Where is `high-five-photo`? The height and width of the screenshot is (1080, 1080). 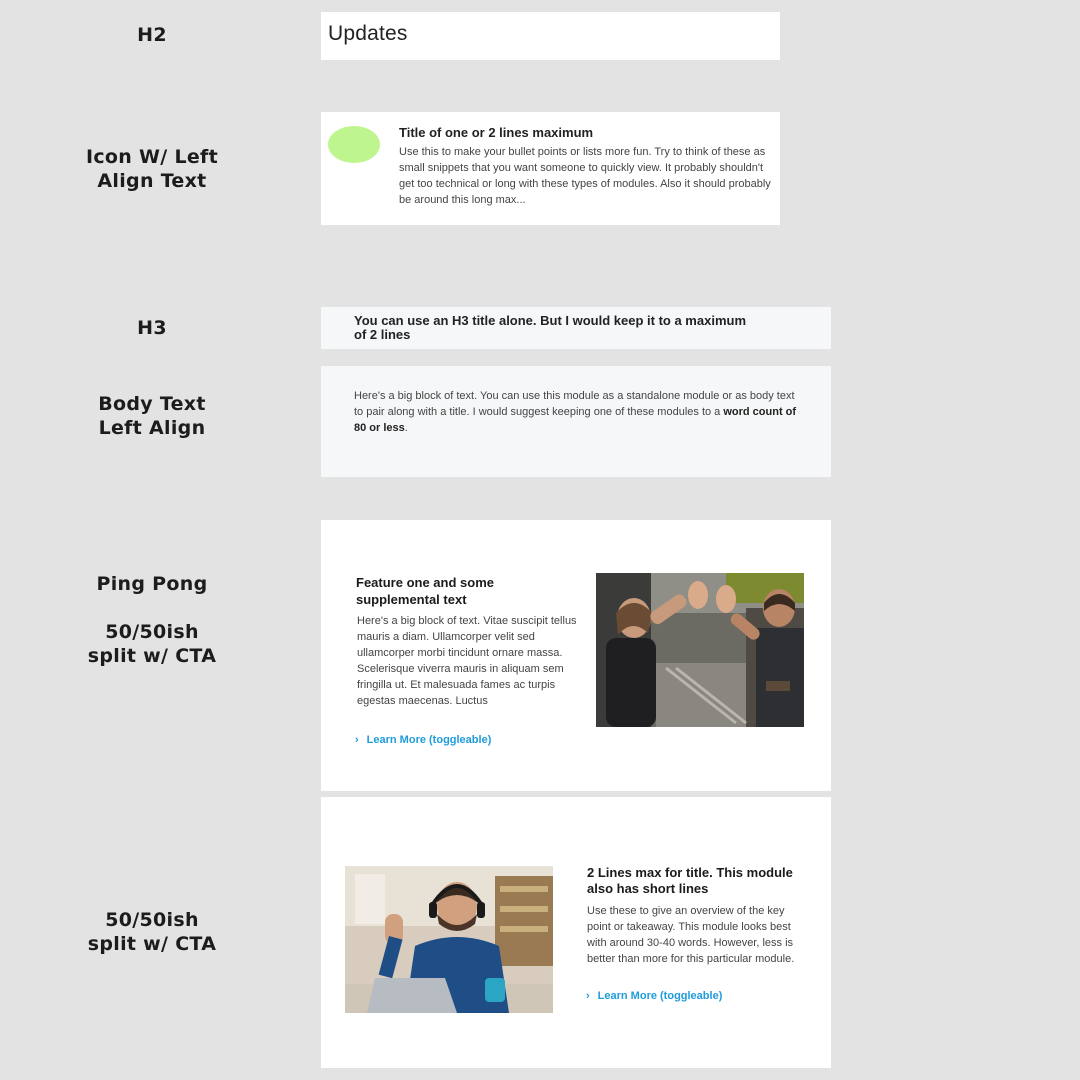
high-five-photo is located at coordinates (700, 650).